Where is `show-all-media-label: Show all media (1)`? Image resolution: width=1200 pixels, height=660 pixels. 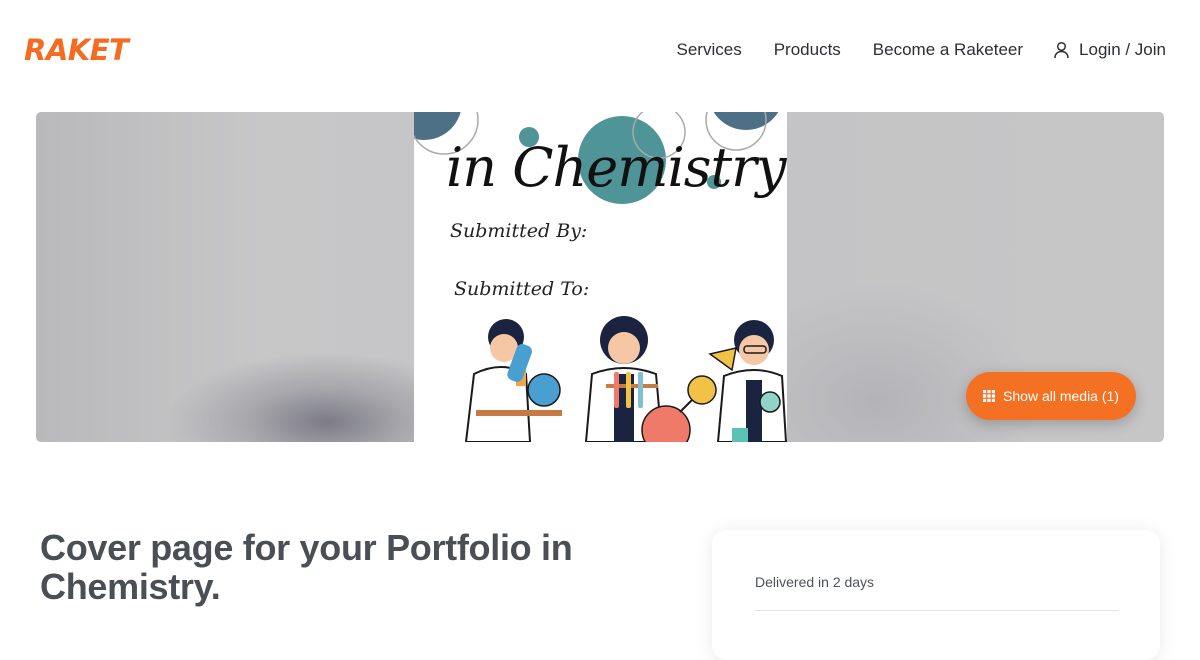 show-all-media-label: Show all media (1) is located at coordinates (1061, 396).